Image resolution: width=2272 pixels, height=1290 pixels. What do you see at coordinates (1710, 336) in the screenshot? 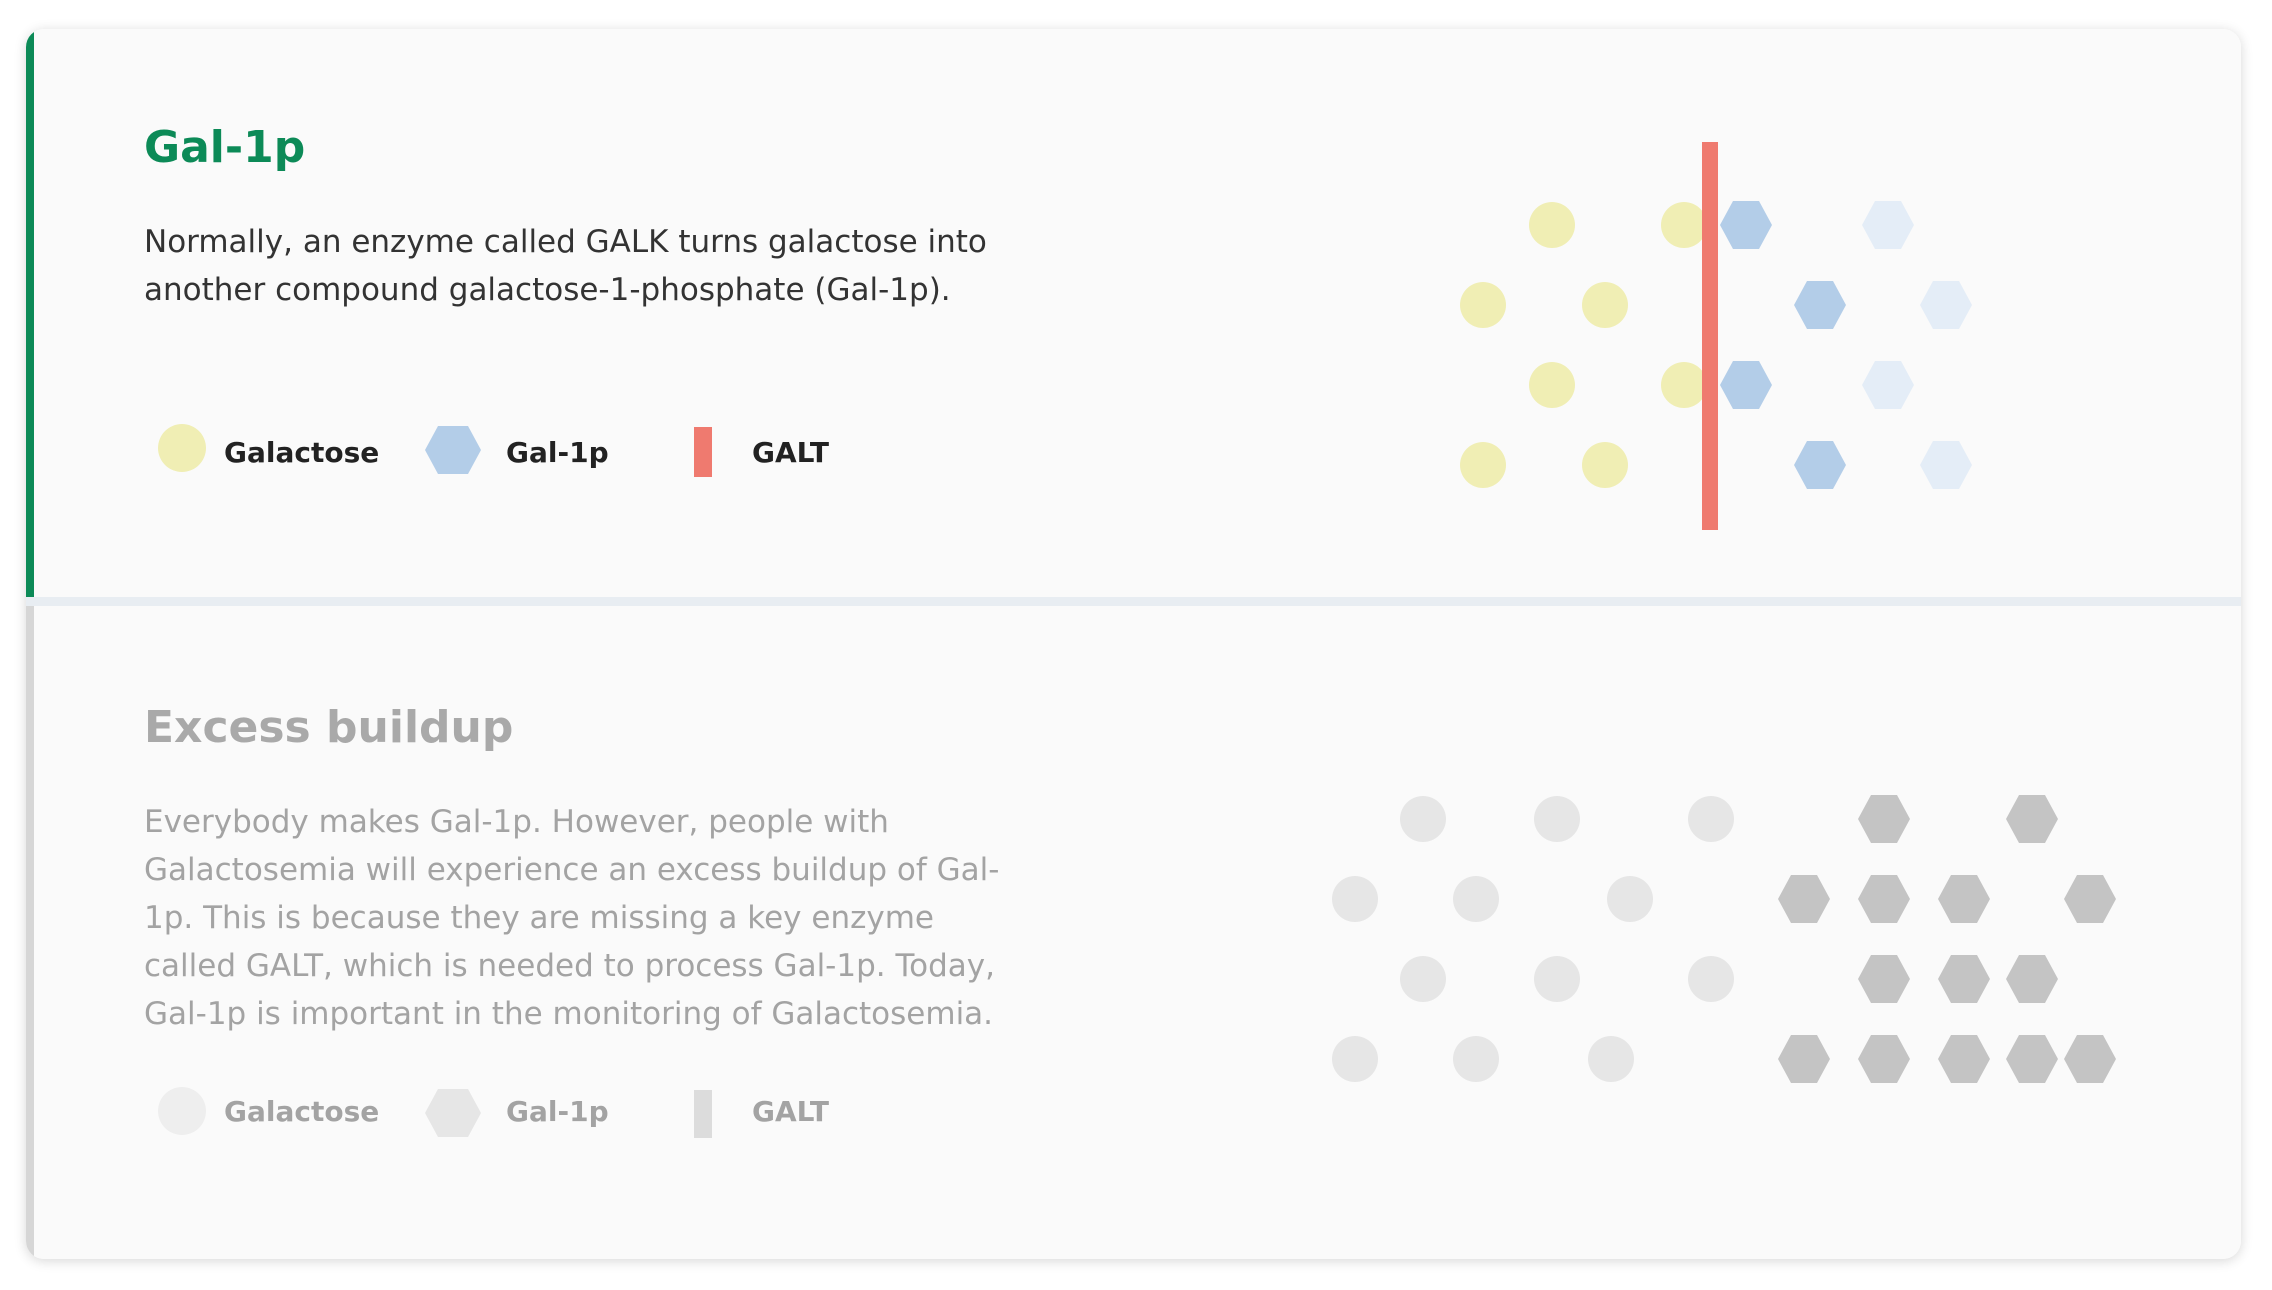
I see `galt-enzyme-barrier` at bounding box center [1710, 336].